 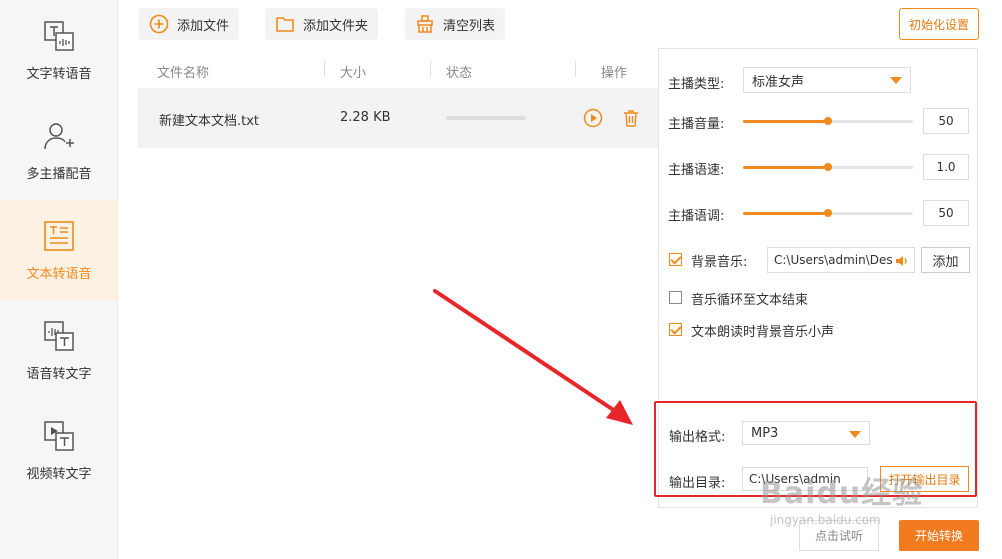 I want to click on document-to-speech-icon, so click(x=59, y=235).